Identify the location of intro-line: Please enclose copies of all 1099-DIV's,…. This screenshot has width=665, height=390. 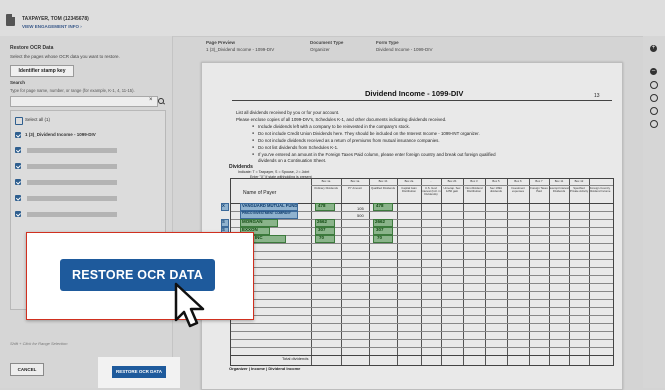
(341, 119).